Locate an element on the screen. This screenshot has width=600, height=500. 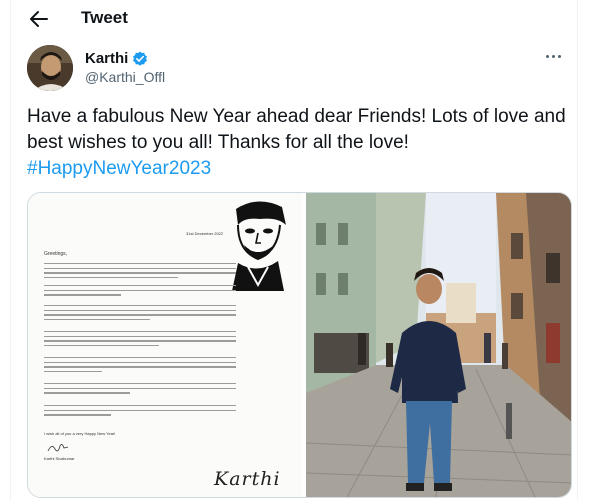
arrow-left-icon is located at coordinates (39, 19).